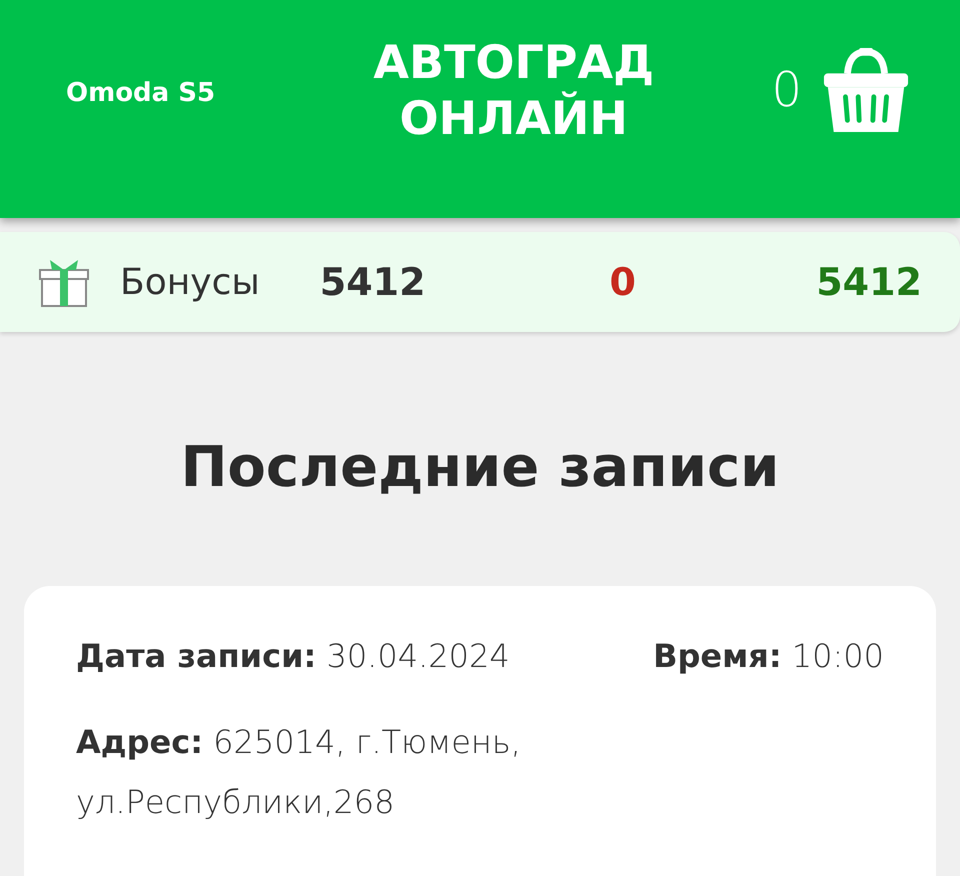 The width and height of the screenshot is (960, 876). What do you see at coordinates (480, 468) in the screenshot?
I see `section-title: Последние записи` at bounding box center [480, 468].